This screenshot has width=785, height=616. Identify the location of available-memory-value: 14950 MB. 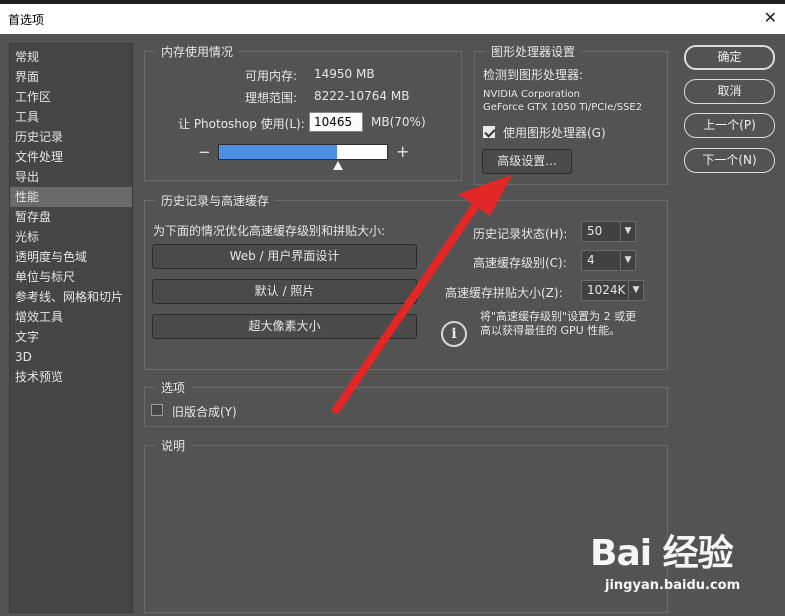
(344, 74).